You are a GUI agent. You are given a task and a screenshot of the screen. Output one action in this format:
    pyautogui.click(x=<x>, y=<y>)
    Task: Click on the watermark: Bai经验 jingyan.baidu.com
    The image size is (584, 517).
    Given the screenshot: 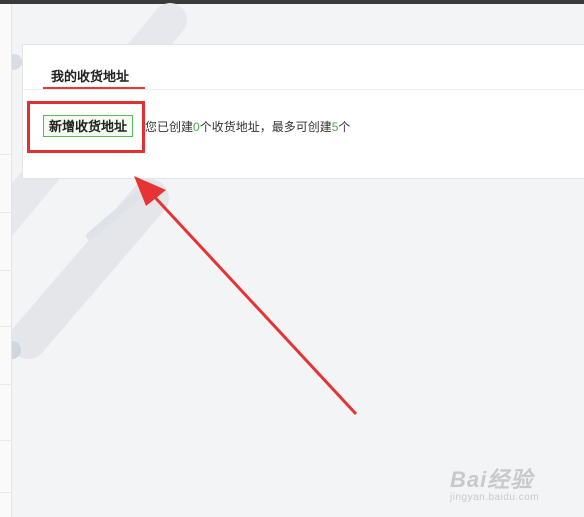 What is the action you would take?
    pyautogui.click(x=494, y=482)
    